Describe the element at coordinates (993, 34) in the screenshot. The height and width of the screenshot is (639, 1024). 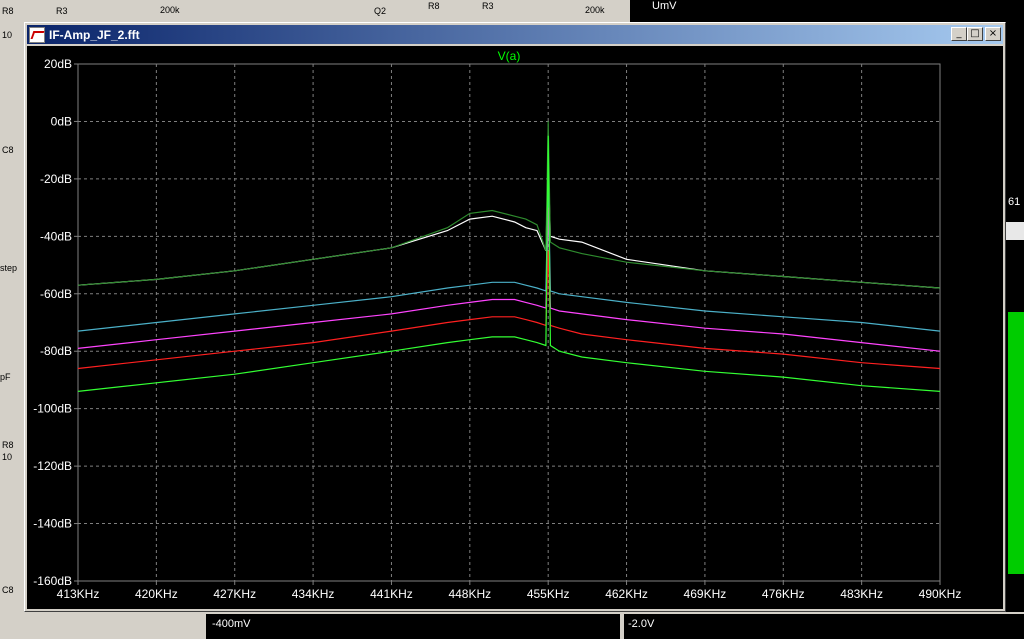
I see `close-button: ×` at that location.